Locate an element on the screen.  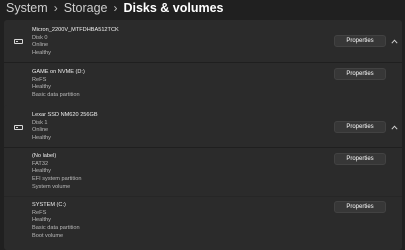
volume-name: SYSTEM (C:) is located at coordinates (49, 205).